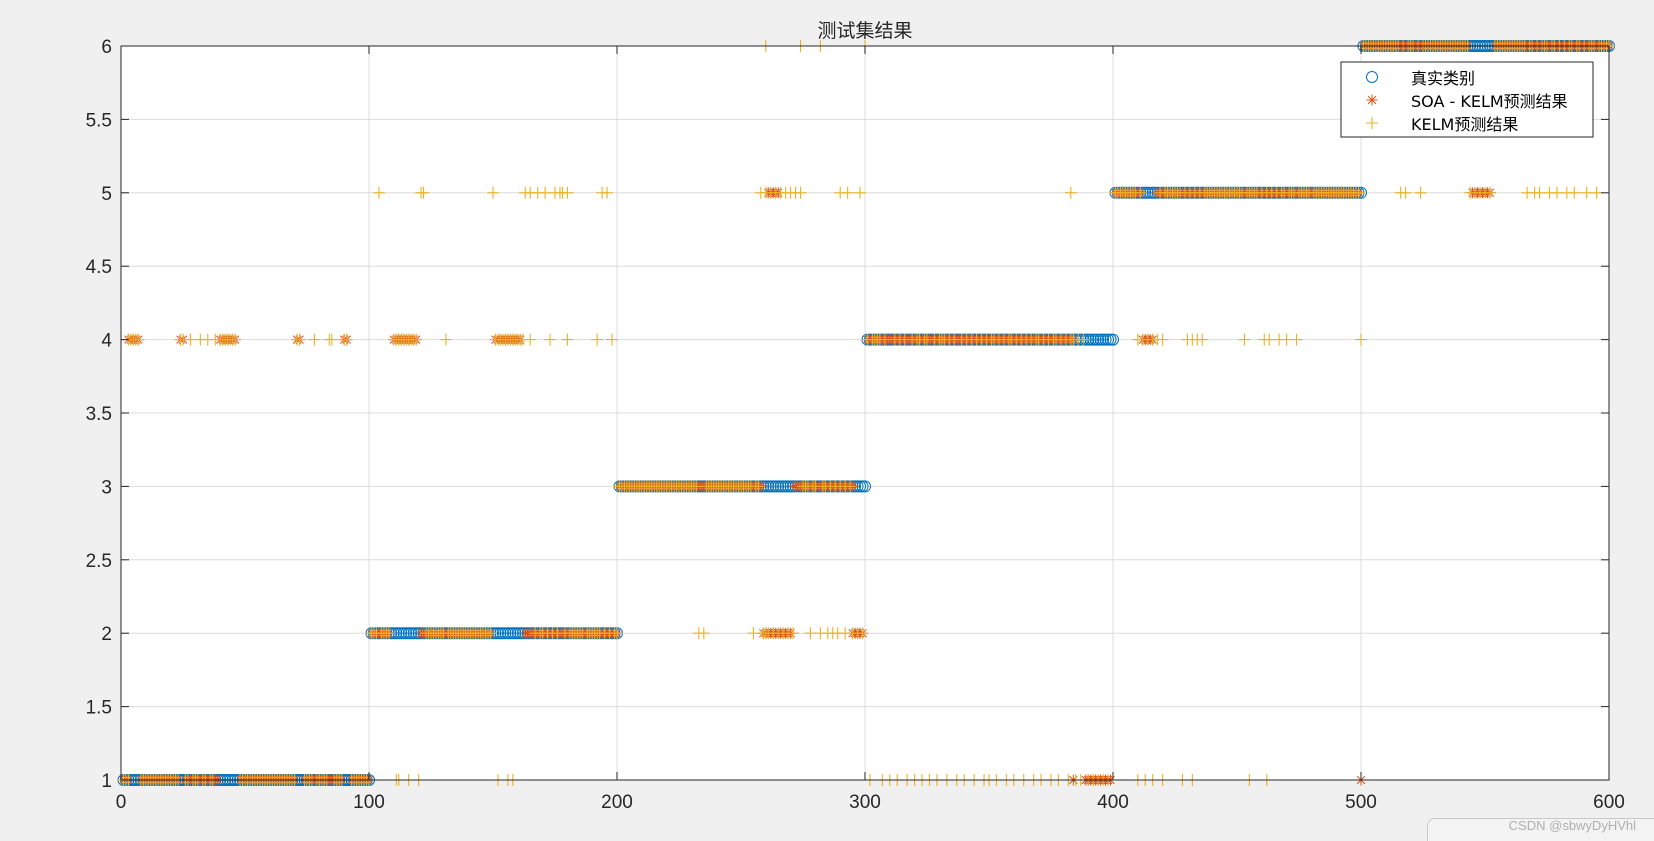 The width and height of the screenshot is (1654, 841). I want to click on y-tick-label: 1, so click(106, 781).